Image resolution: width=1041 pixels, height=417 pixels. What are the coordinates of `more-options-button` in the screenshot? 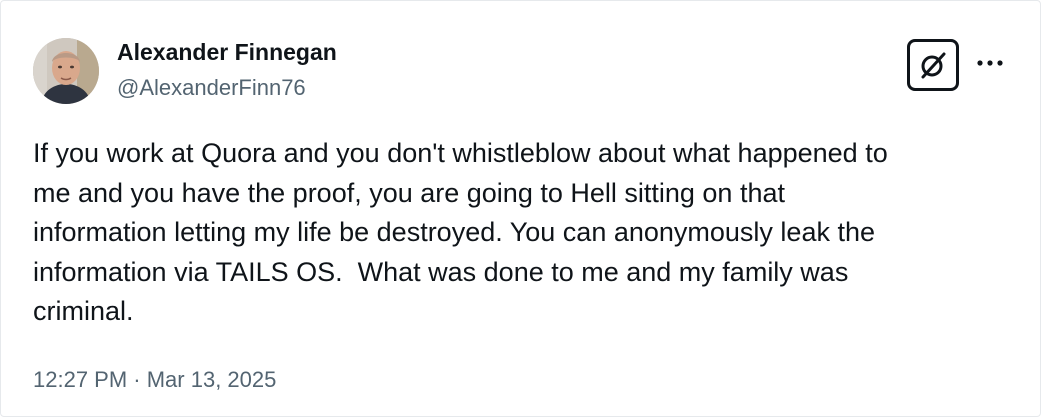 It's located at (990, 63).